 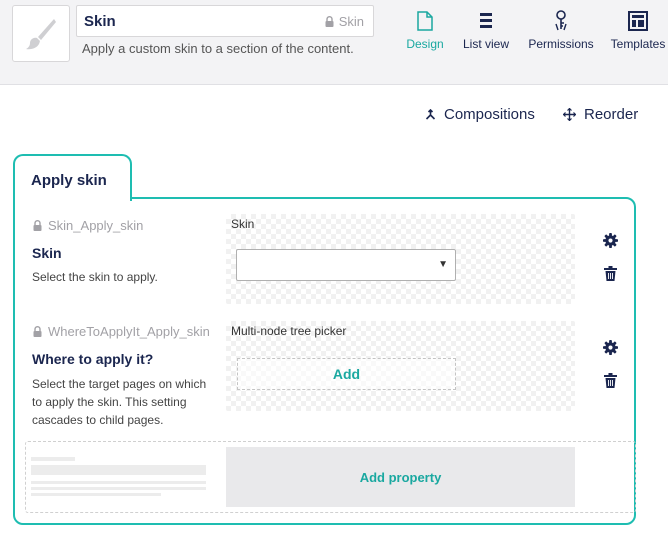 I want to click on tree-picker-add-button: Add, so click(x=346, y=374).